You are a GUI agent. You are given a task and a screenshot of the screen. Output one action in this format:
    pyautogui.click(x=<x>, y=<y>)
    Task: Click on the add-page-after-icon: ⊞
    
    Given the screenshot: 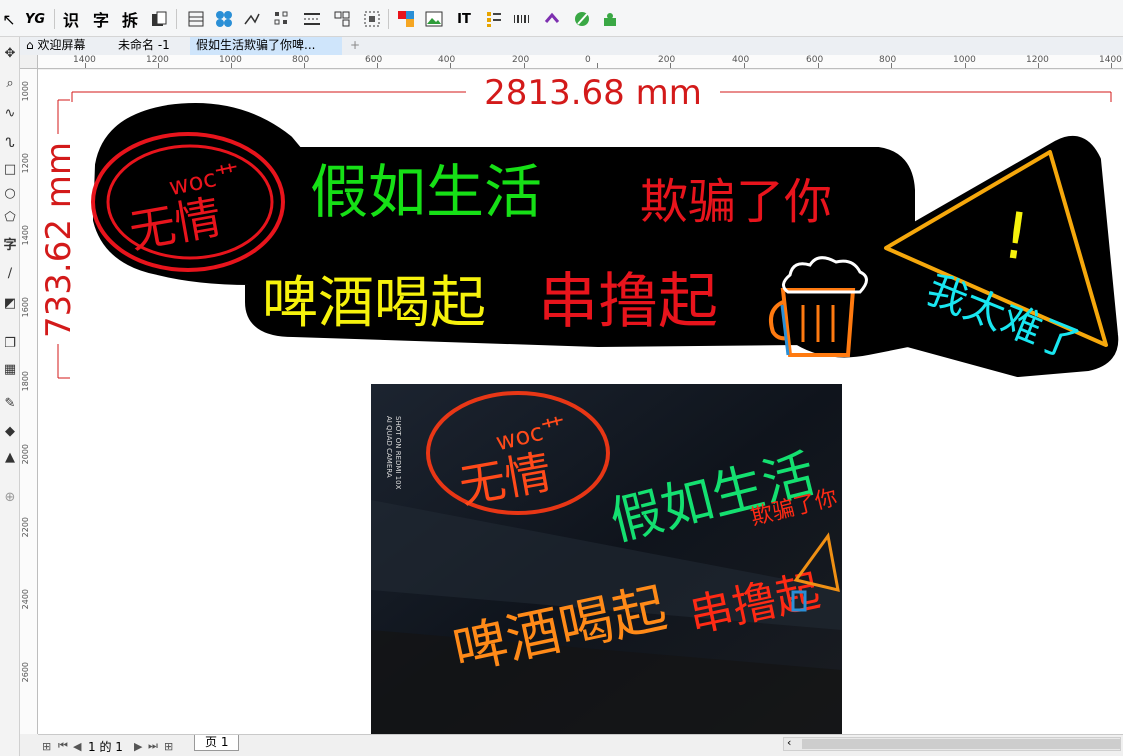 What is the action you would take?
    pyautogui.click(x=168, y=746)
    